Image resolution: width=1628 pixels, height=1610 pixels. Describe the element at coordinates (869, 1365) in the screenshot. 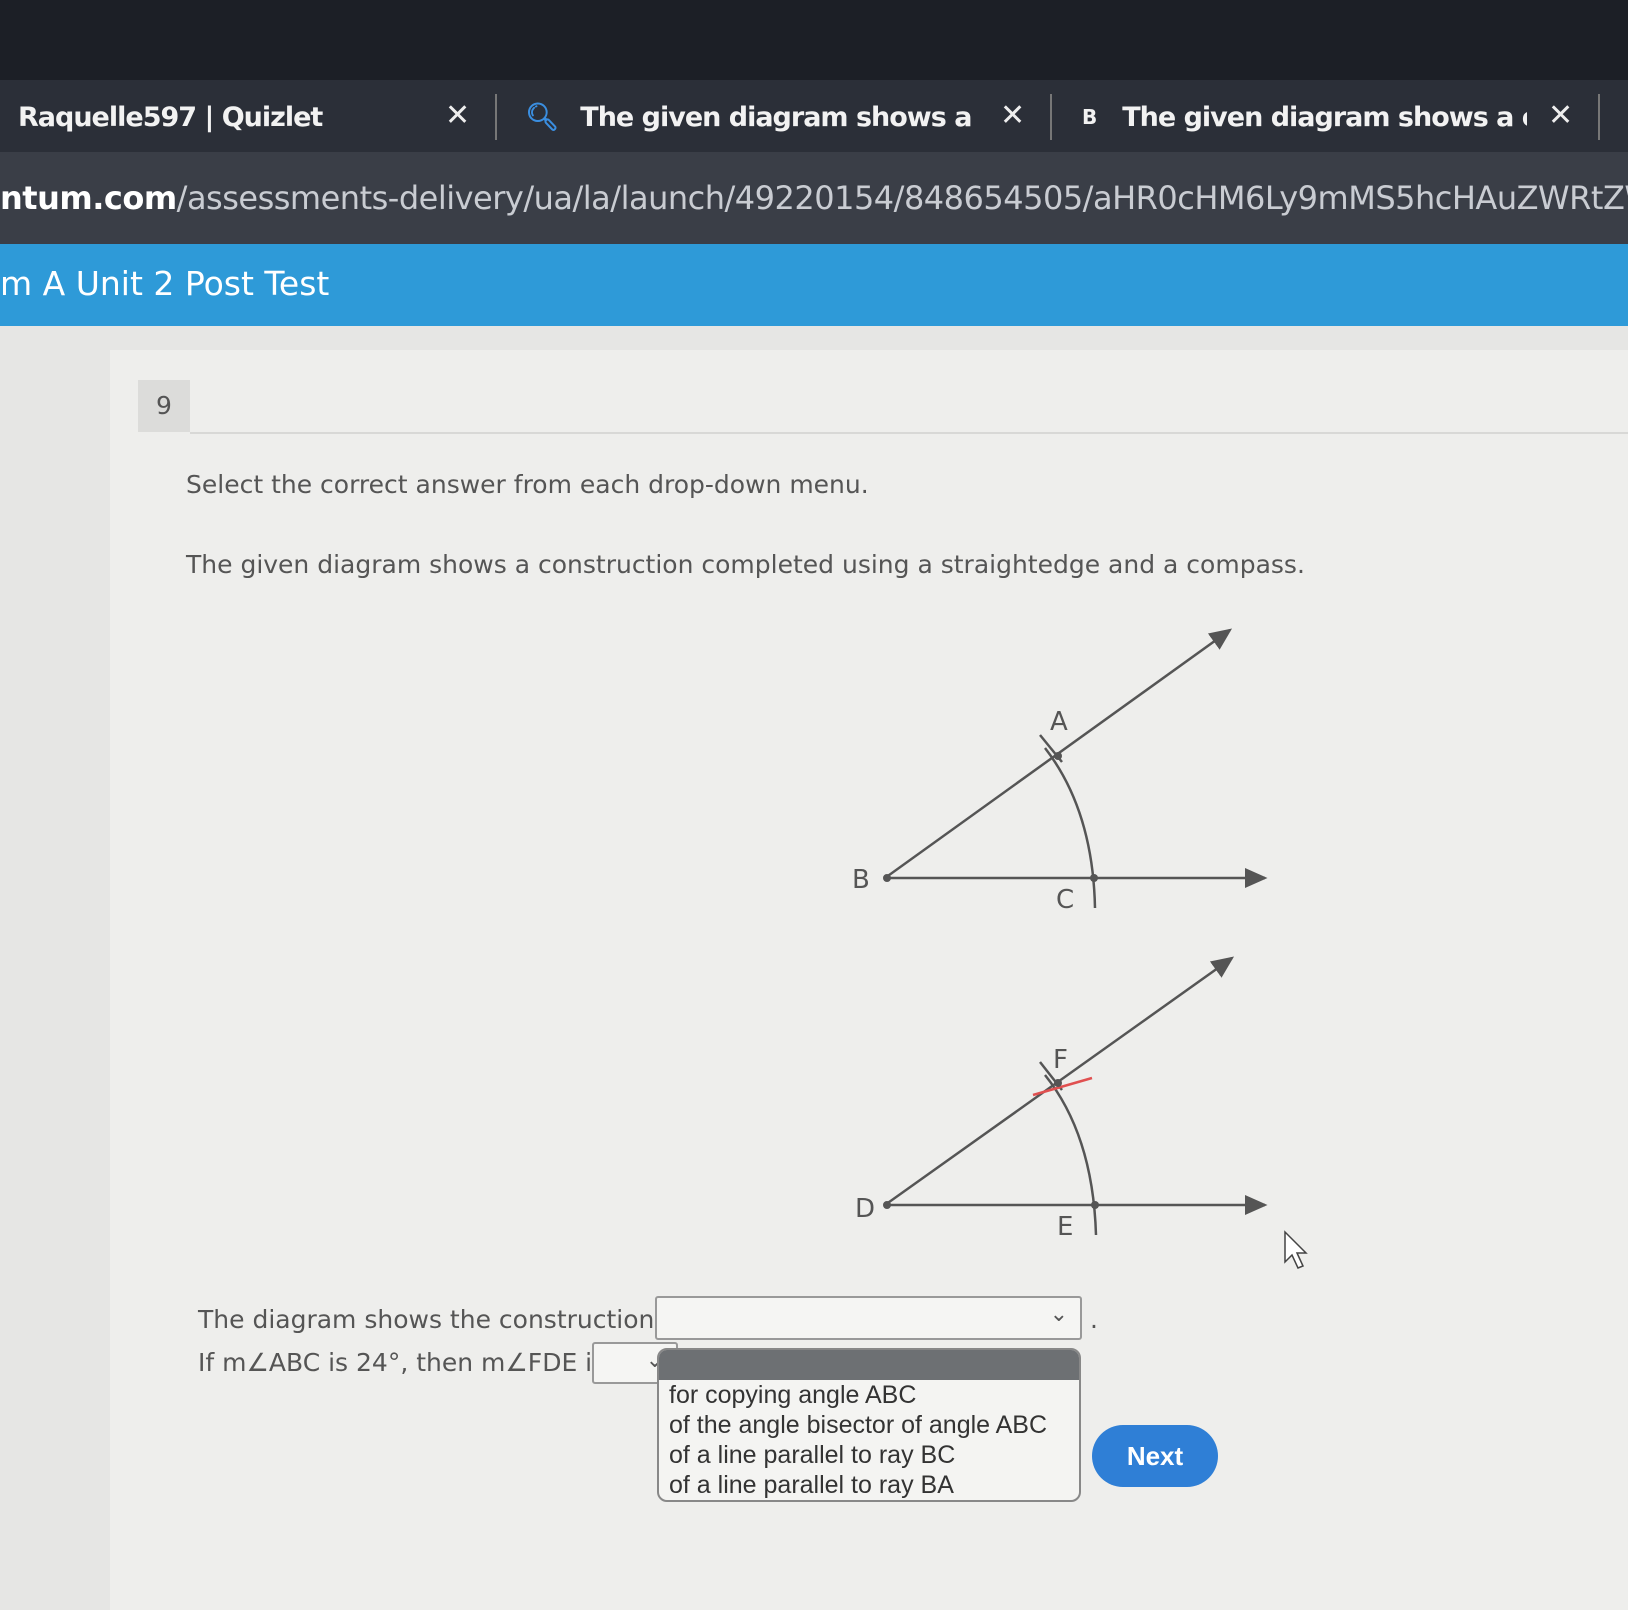

I see `dropdown-option-blank` at that location.